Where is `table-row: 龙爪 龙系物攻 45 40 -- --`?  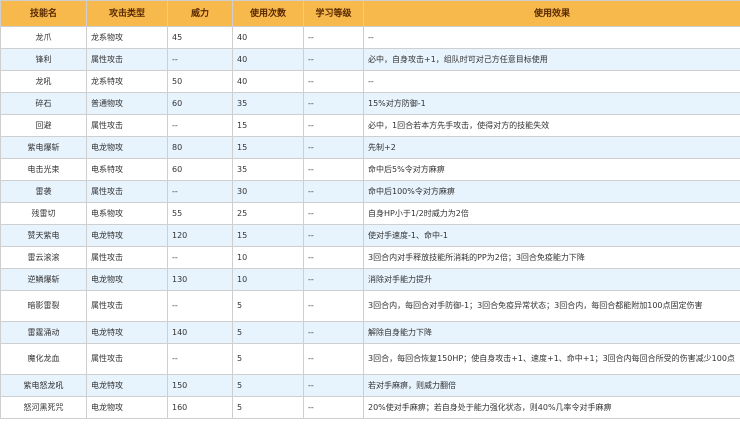 table-row: 龙爪 龙系物攻 45 40 -- -- is located at coordinates (370, 37).